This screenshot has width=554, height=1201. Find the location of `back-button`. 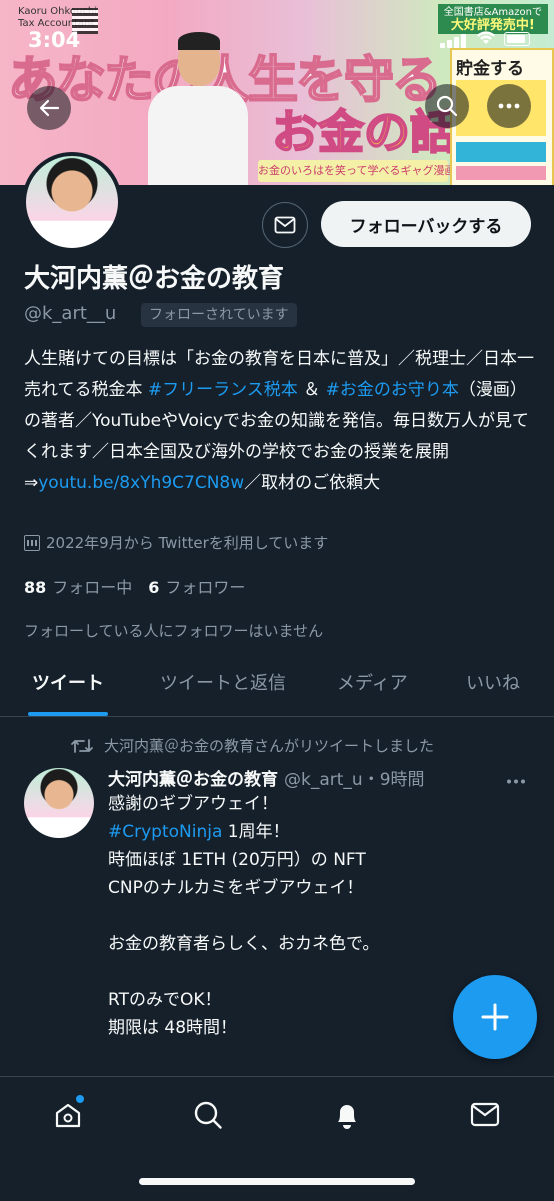

back-button is located at coordinates (49, 108).